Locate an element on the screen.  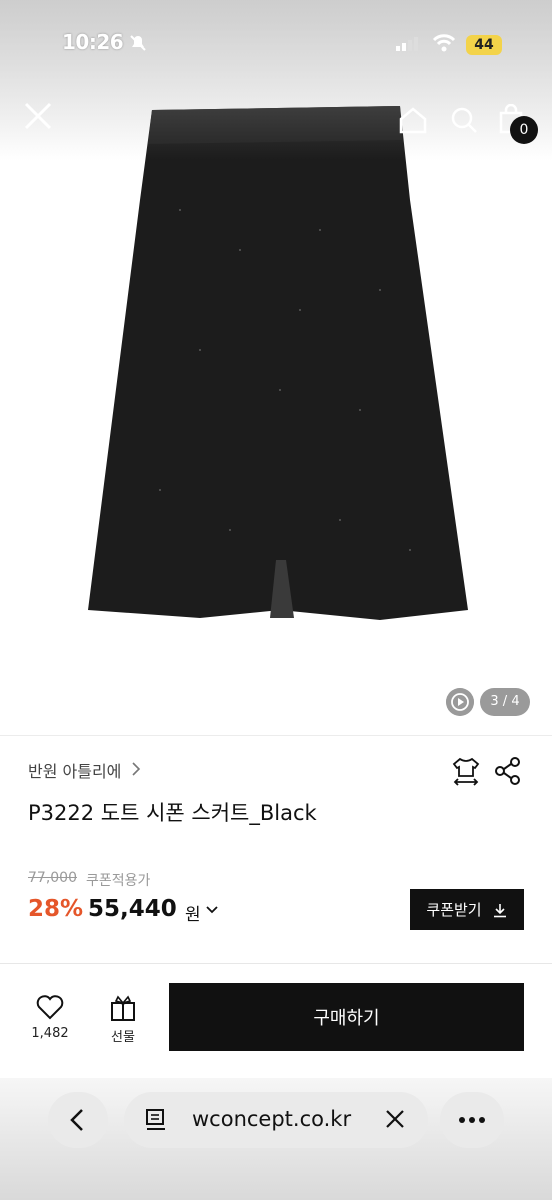
image-counter: 3 / 4 is located at coordinates (505, 702).